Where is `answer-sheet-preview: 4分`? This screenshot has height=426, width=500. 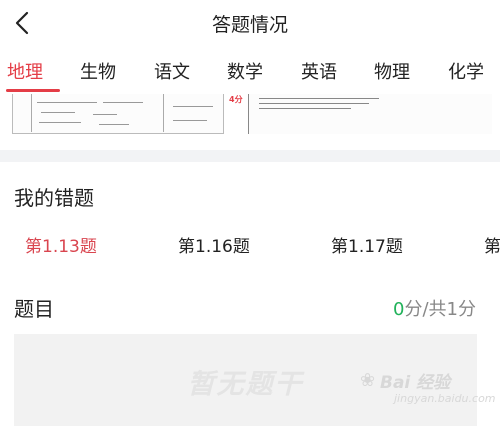 answer-sheet-preview: 4分 is located at coordinates (250, 116).